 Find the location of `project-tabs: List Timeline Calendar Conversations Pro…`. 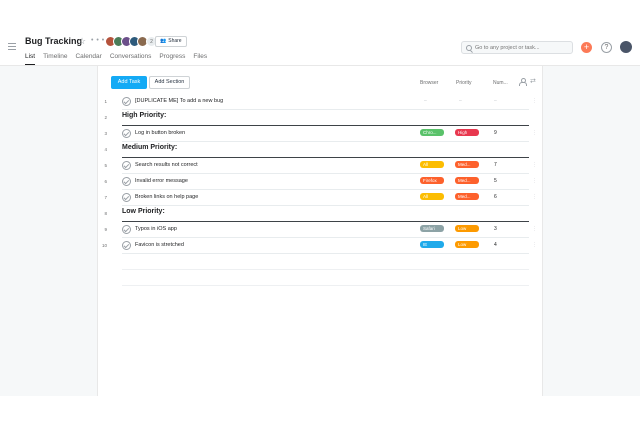

project-tabs: List Timeline Calendar Conversations Pro… is located at coordinates (120, 58).